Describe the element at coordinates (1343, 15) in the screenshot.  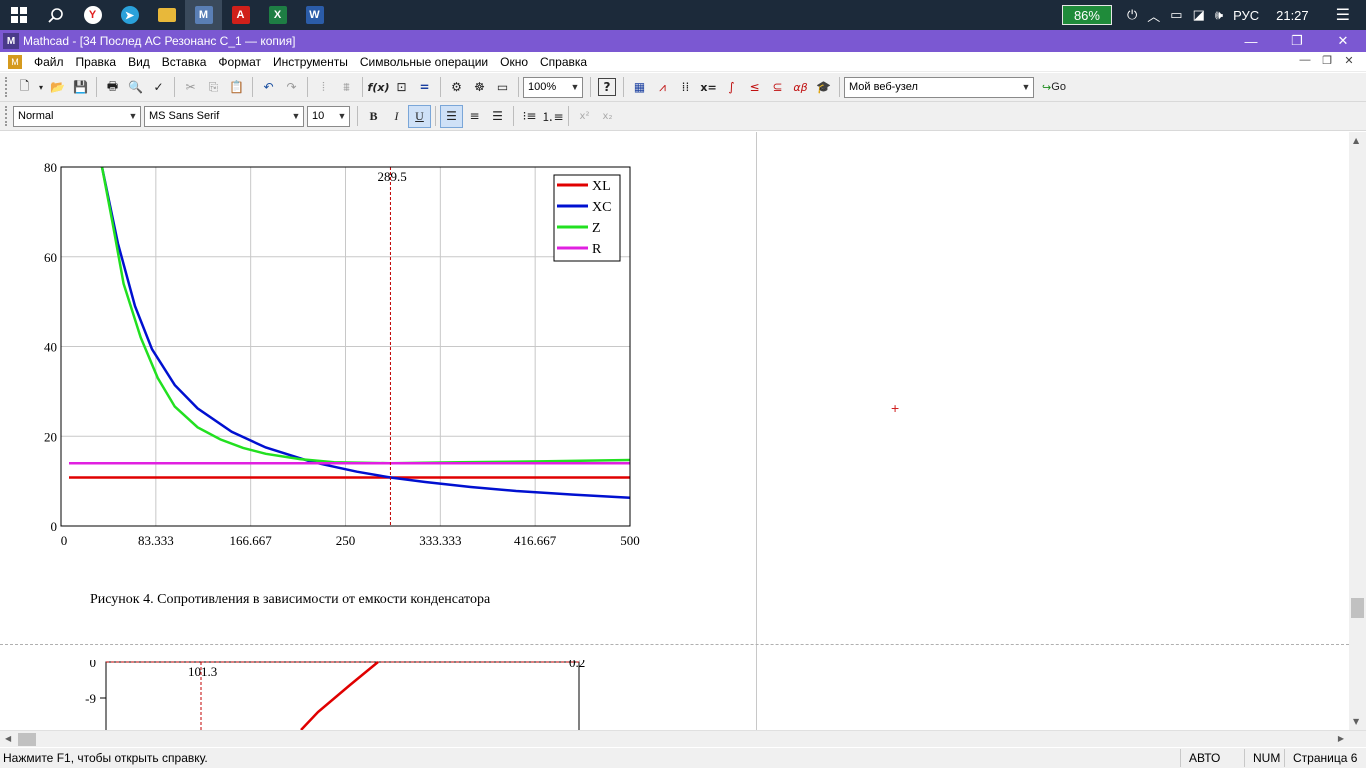
I see `notification-icon: ☰` at that location.